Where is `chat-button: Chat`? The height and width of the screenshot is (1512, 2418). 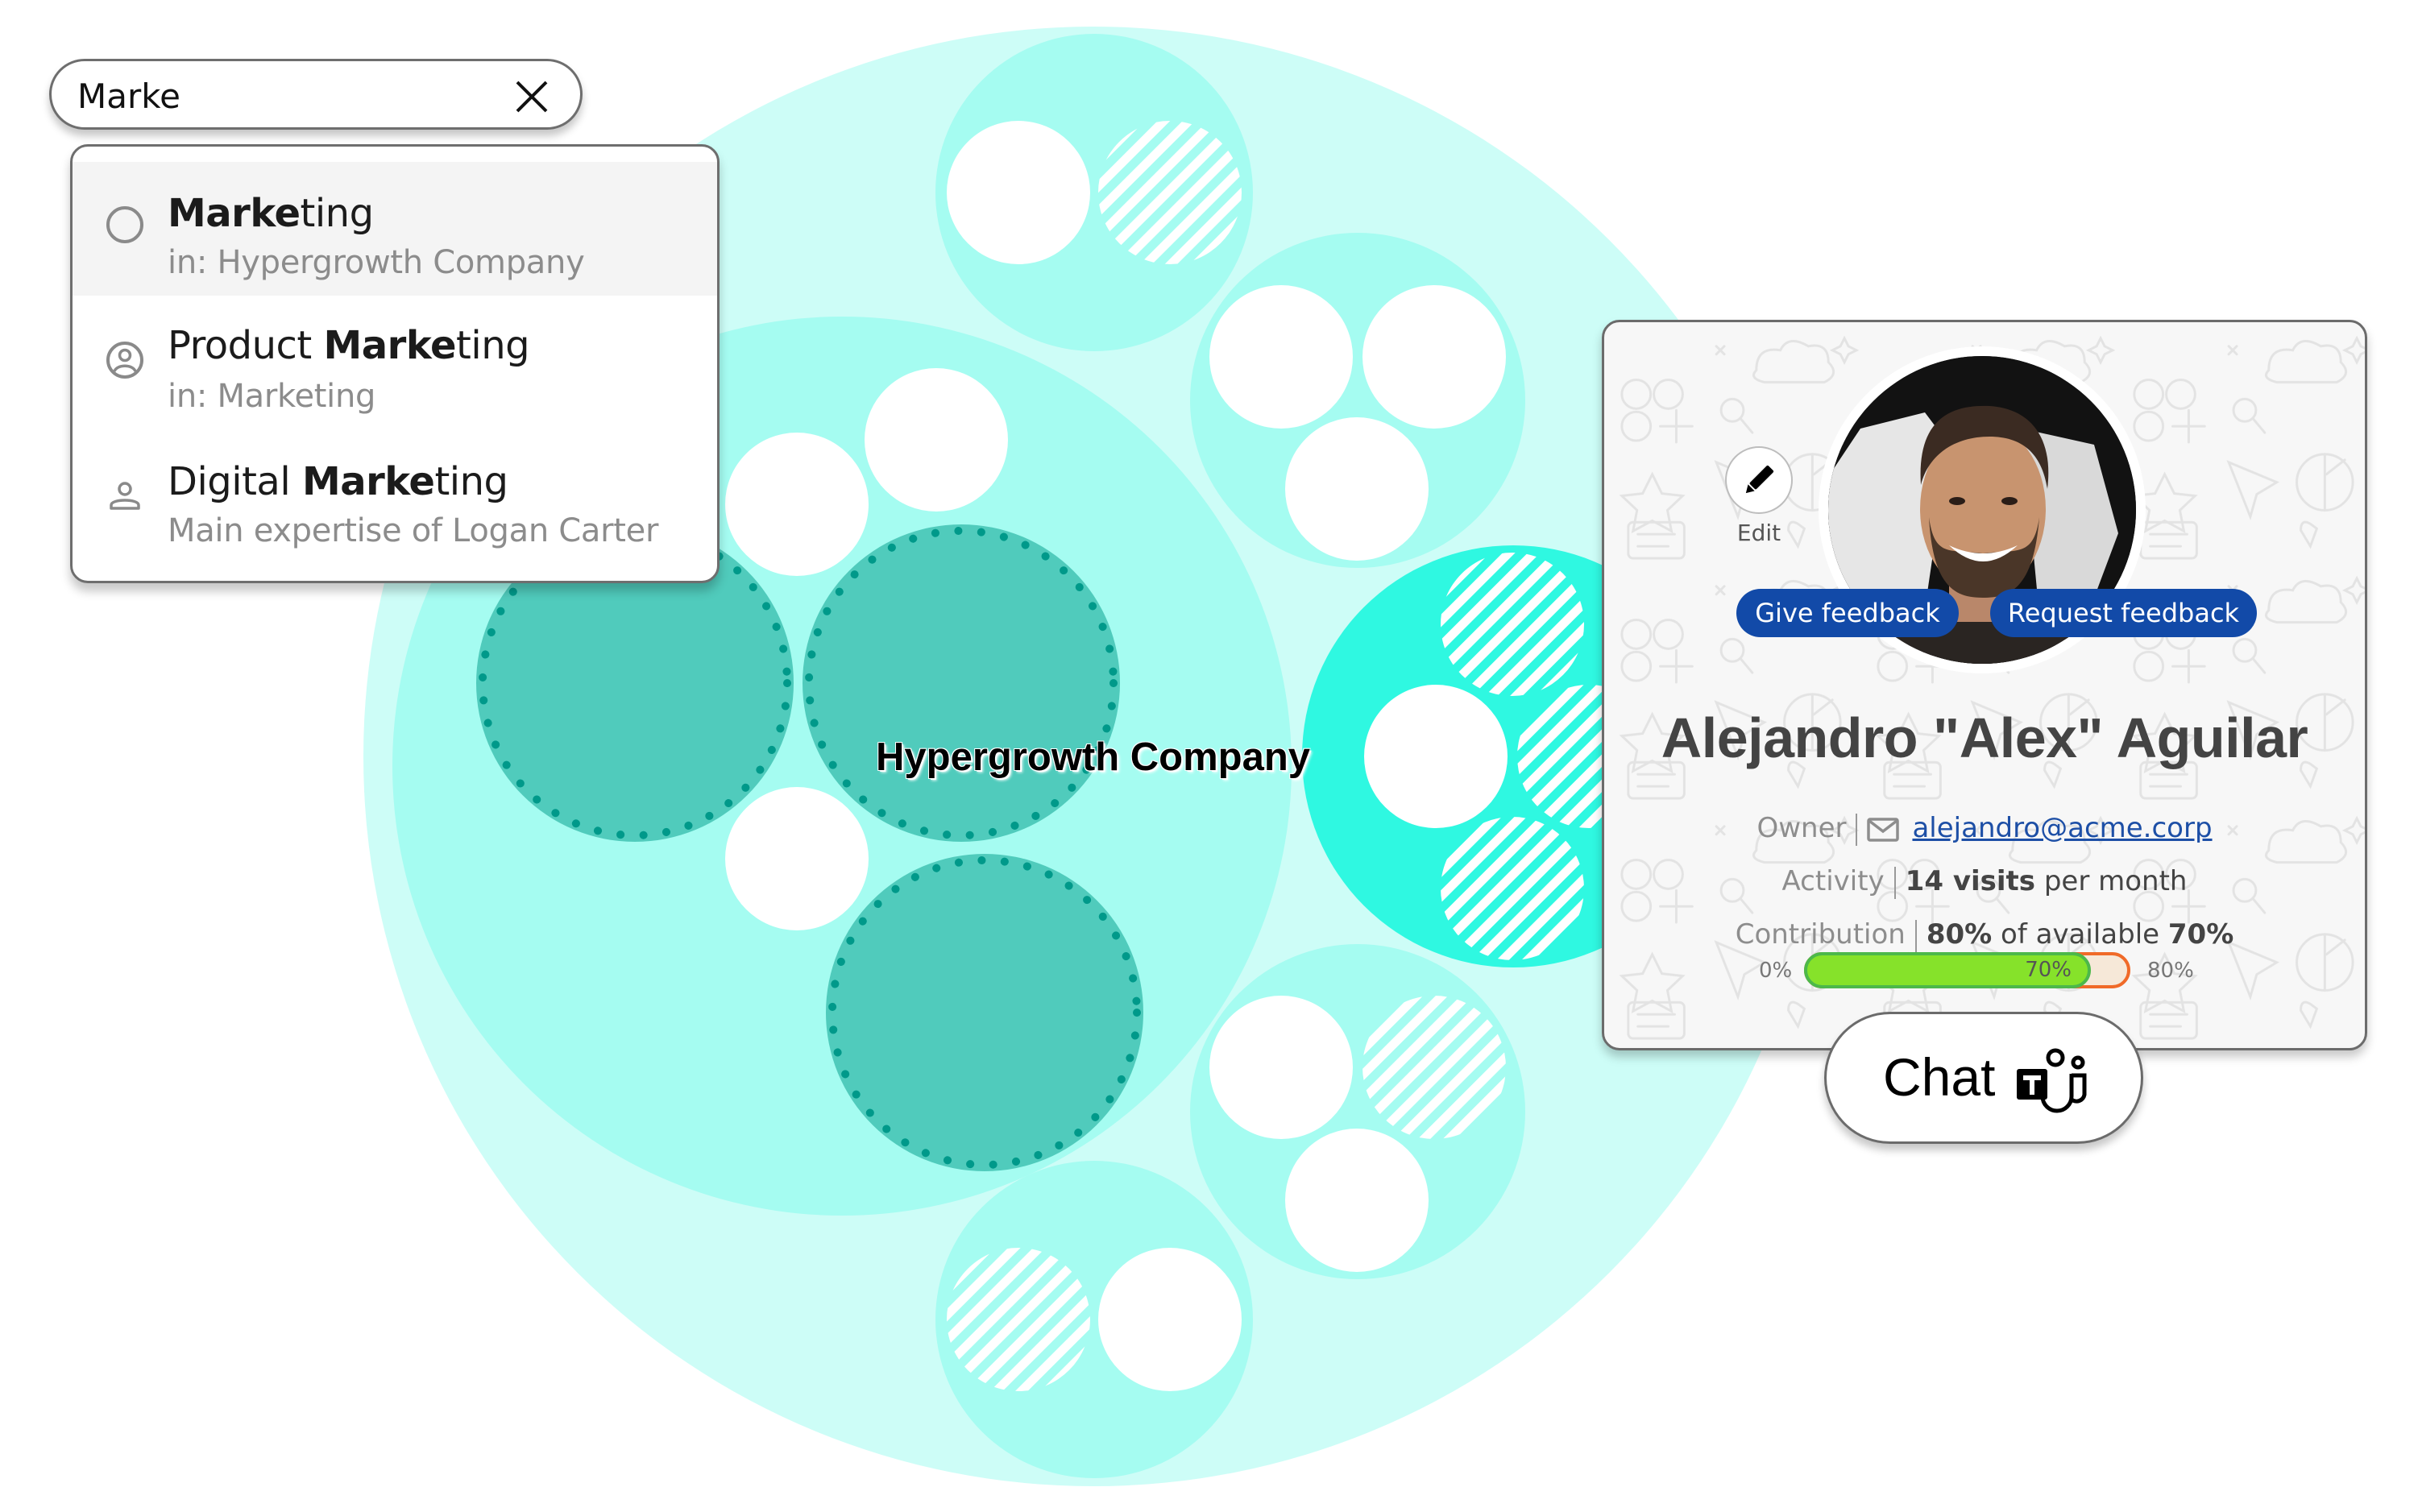 chat-button: Chat is located at coordinates (1983, 1078).